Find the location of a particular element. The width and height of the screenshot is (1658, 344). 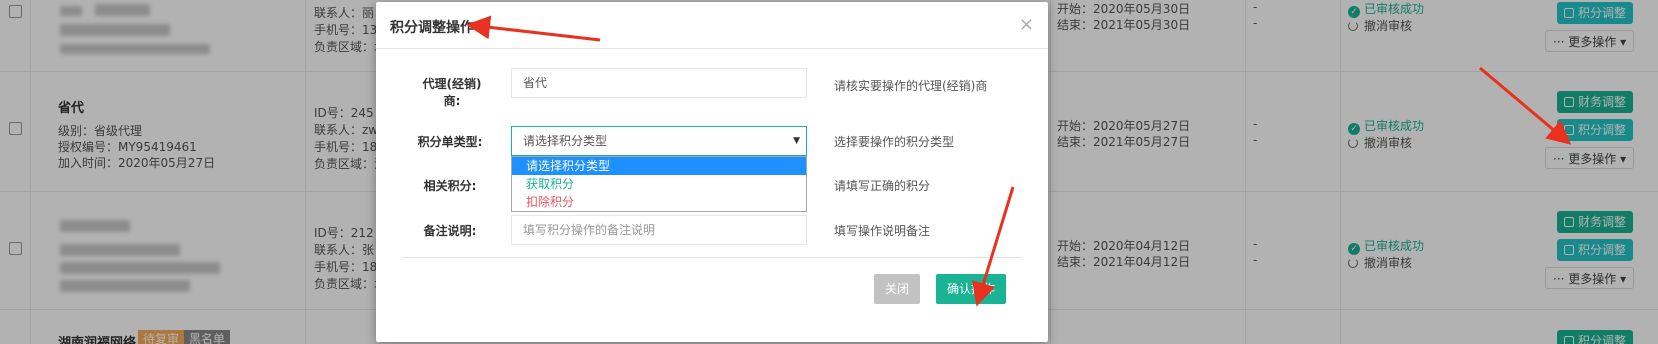

points-label: 相关积分: is located at coordinates (450, 186).